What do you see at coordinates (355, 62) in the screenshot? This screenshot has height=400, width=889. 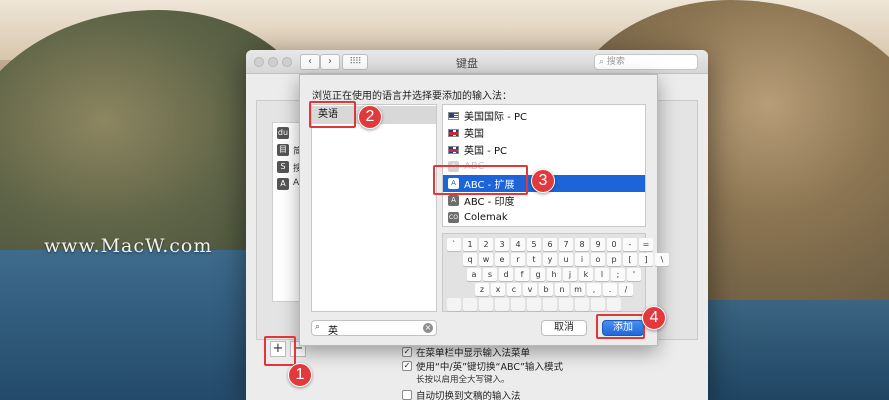 I see `show-all-grid-button: ⠿⠿` at bounding box center [355, 62].